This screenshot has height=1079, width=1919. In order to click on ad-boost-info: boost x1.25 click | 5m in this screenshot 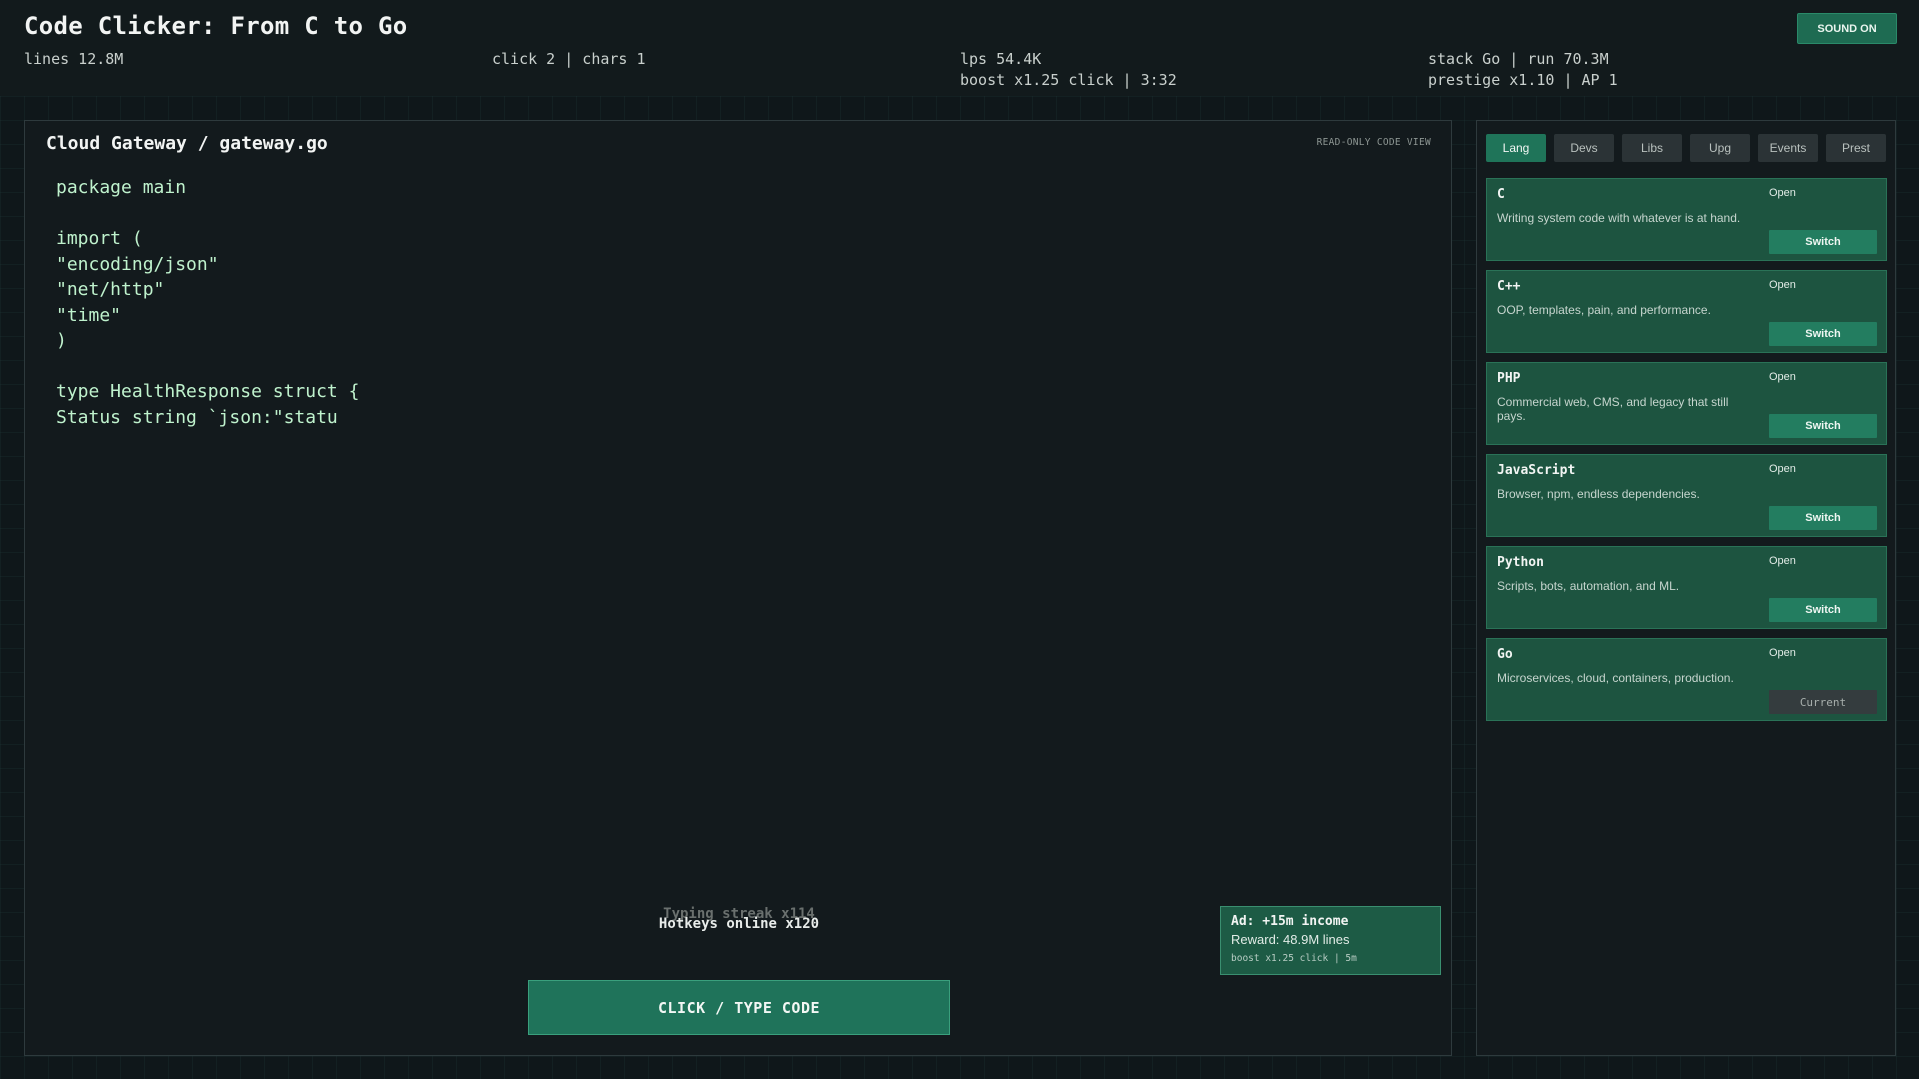, I will do `click(1294, 958)`.